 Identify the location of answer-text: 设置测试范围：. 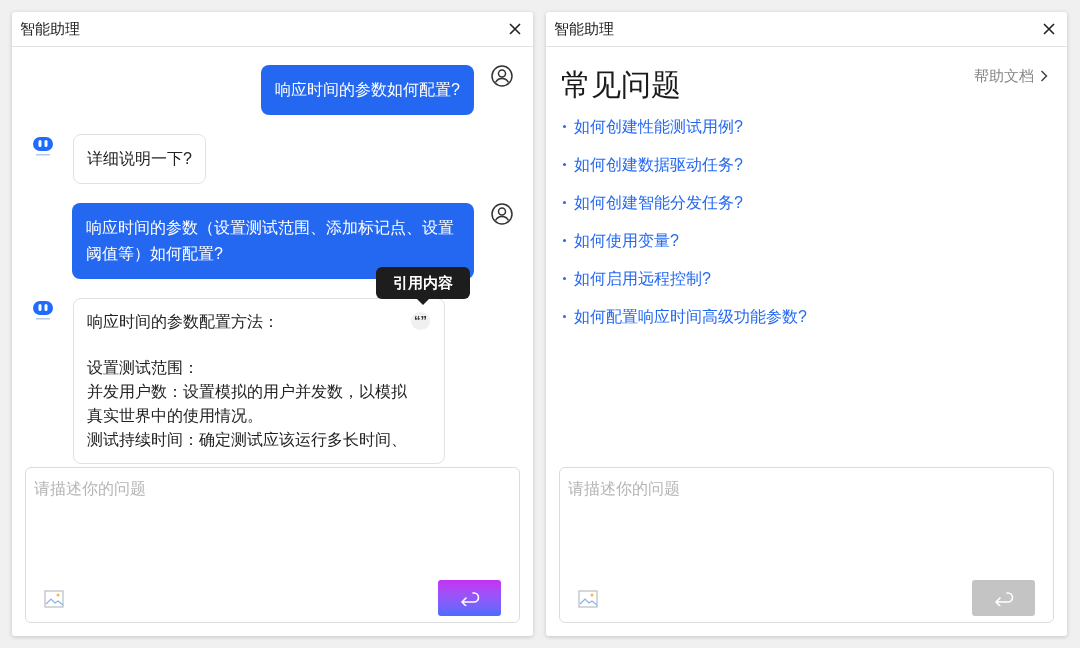
(143, 368).